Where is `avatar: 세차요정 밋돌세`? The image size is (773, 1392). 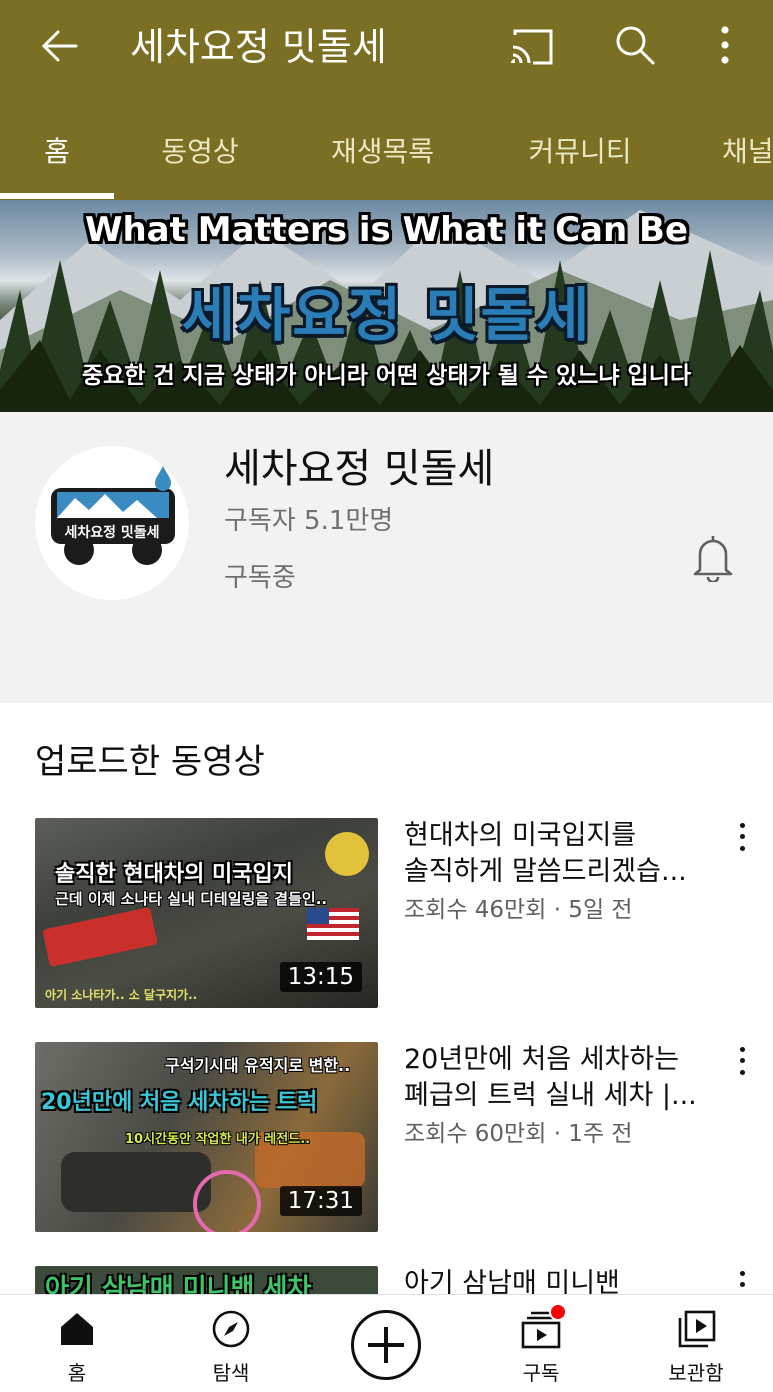 avatar: 세차요정 밋돌세 is located at coordinates (112, 523).